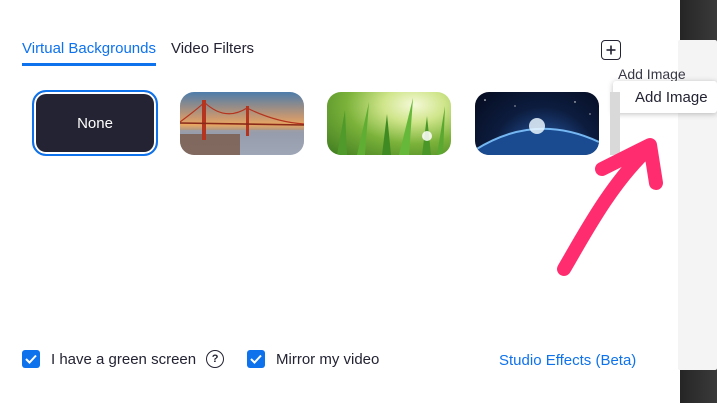  I want to click on tooltip-shadow-text: Add Image, so click(652, 74).